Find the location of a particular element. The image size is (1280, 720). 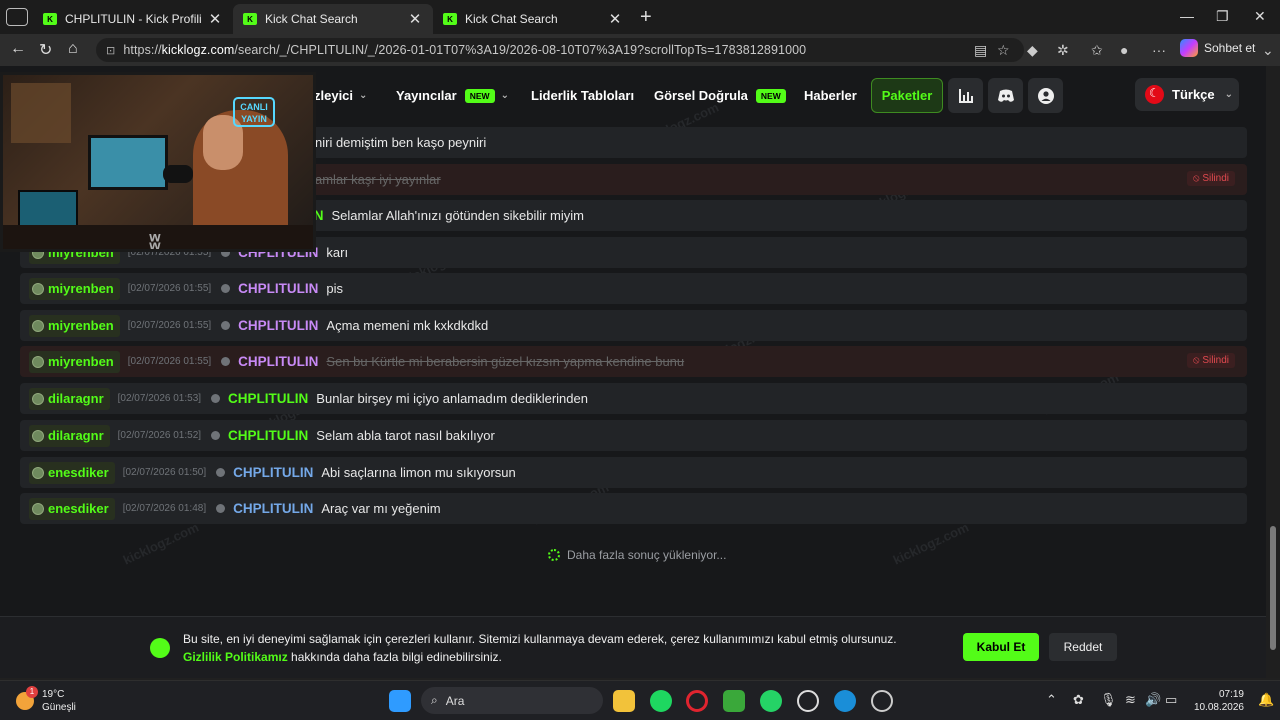

wifi-icon: ≋ is located at coordinates (1130, 700).